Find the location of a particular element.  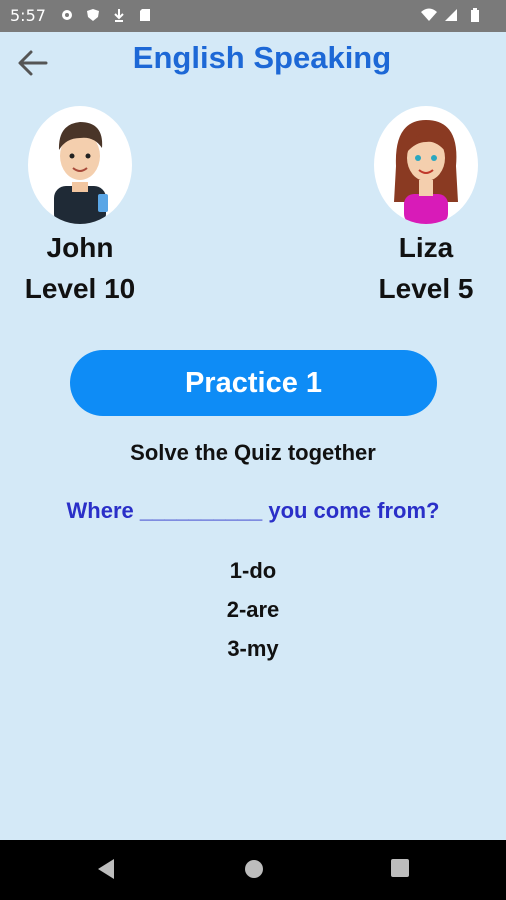

battery-icon is located at coordinates (475, 15).